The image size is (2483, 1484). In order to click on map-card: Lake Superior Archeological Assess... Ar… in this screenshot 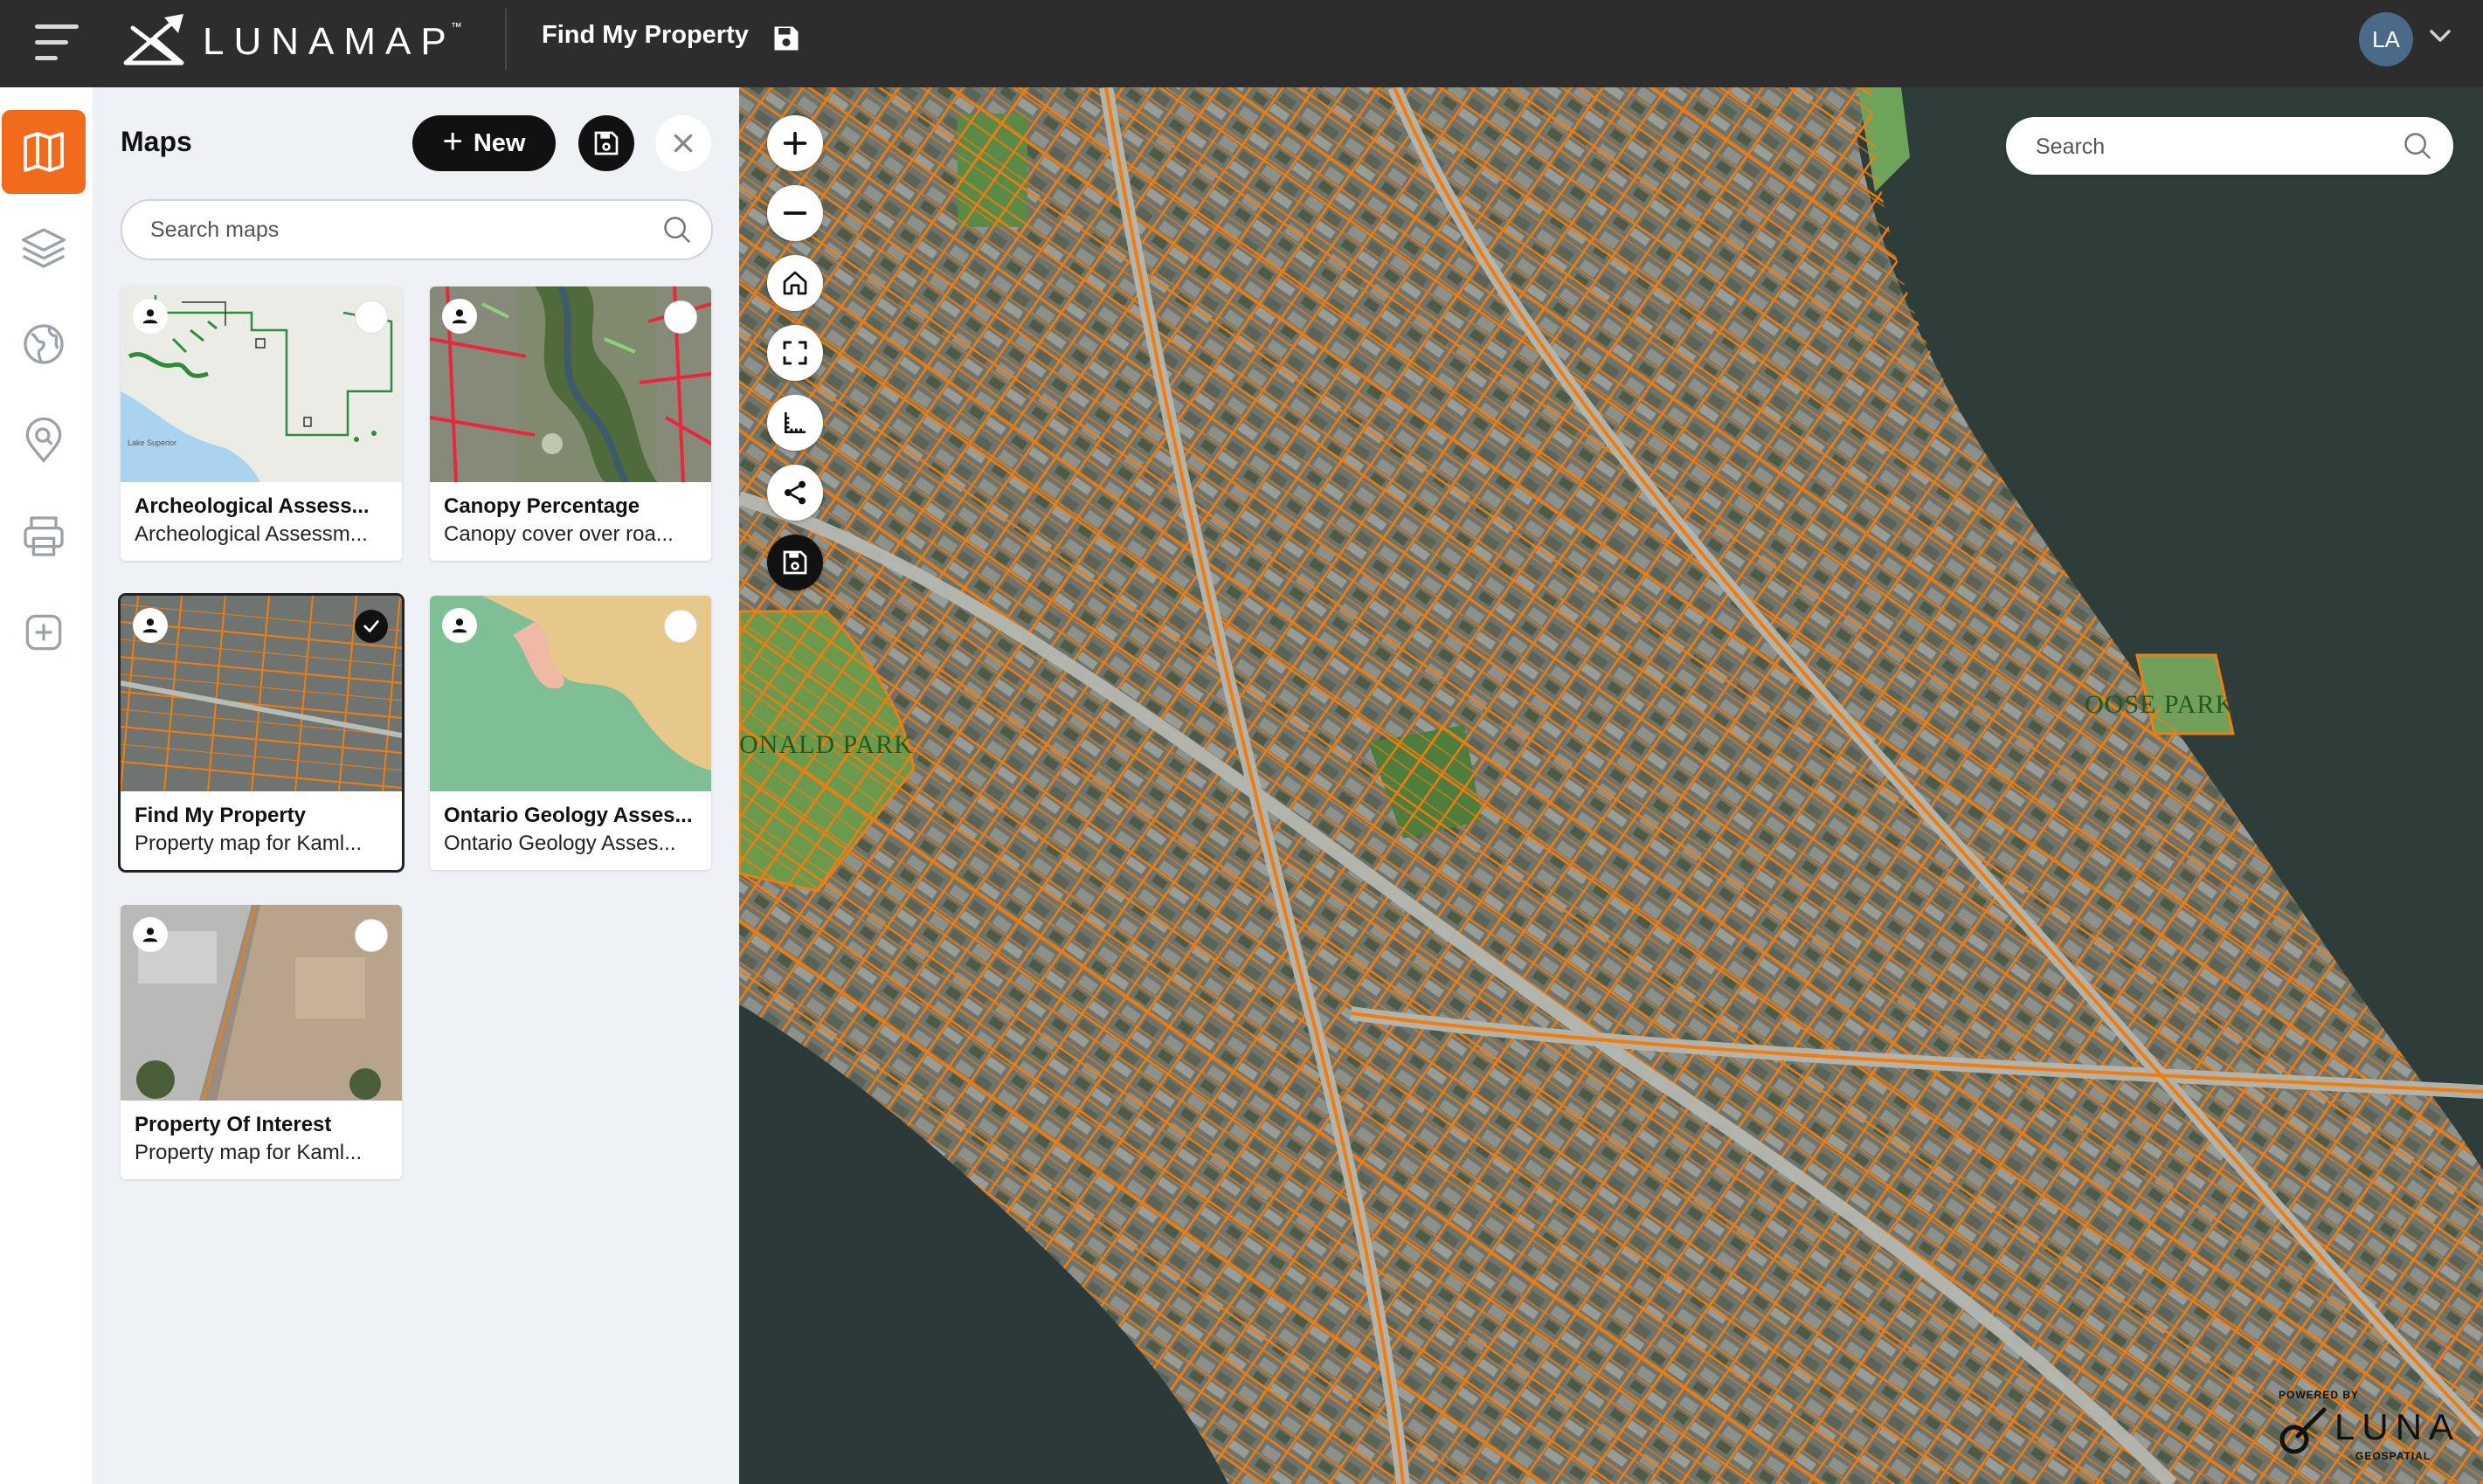, I will do `click(261, 423)`.